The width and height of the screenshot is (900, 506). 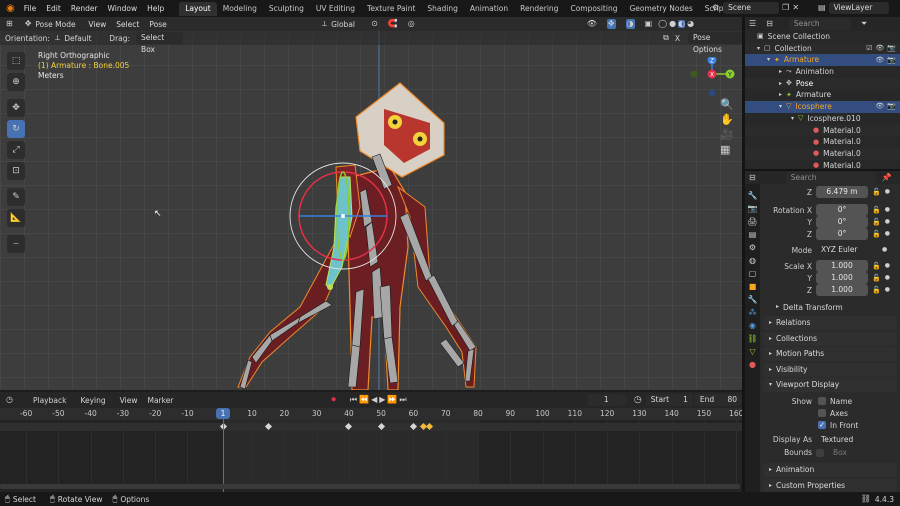 I want to click on outliner-editor-icon: ☰, so click(x=752, y=24).